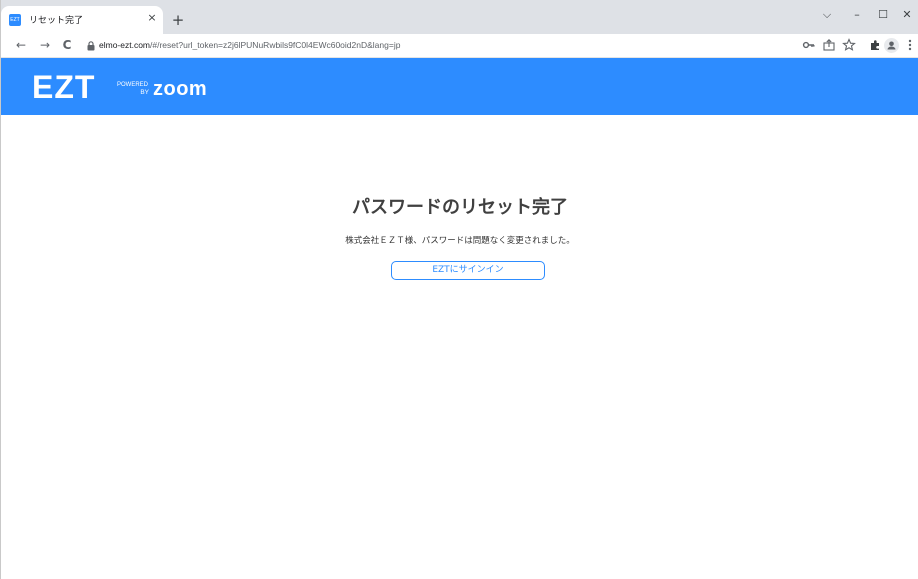 The image size is (918, 579). Describe the element at coordinates (67, 45) in the screenshot. I see `reload-button: C` at that location.